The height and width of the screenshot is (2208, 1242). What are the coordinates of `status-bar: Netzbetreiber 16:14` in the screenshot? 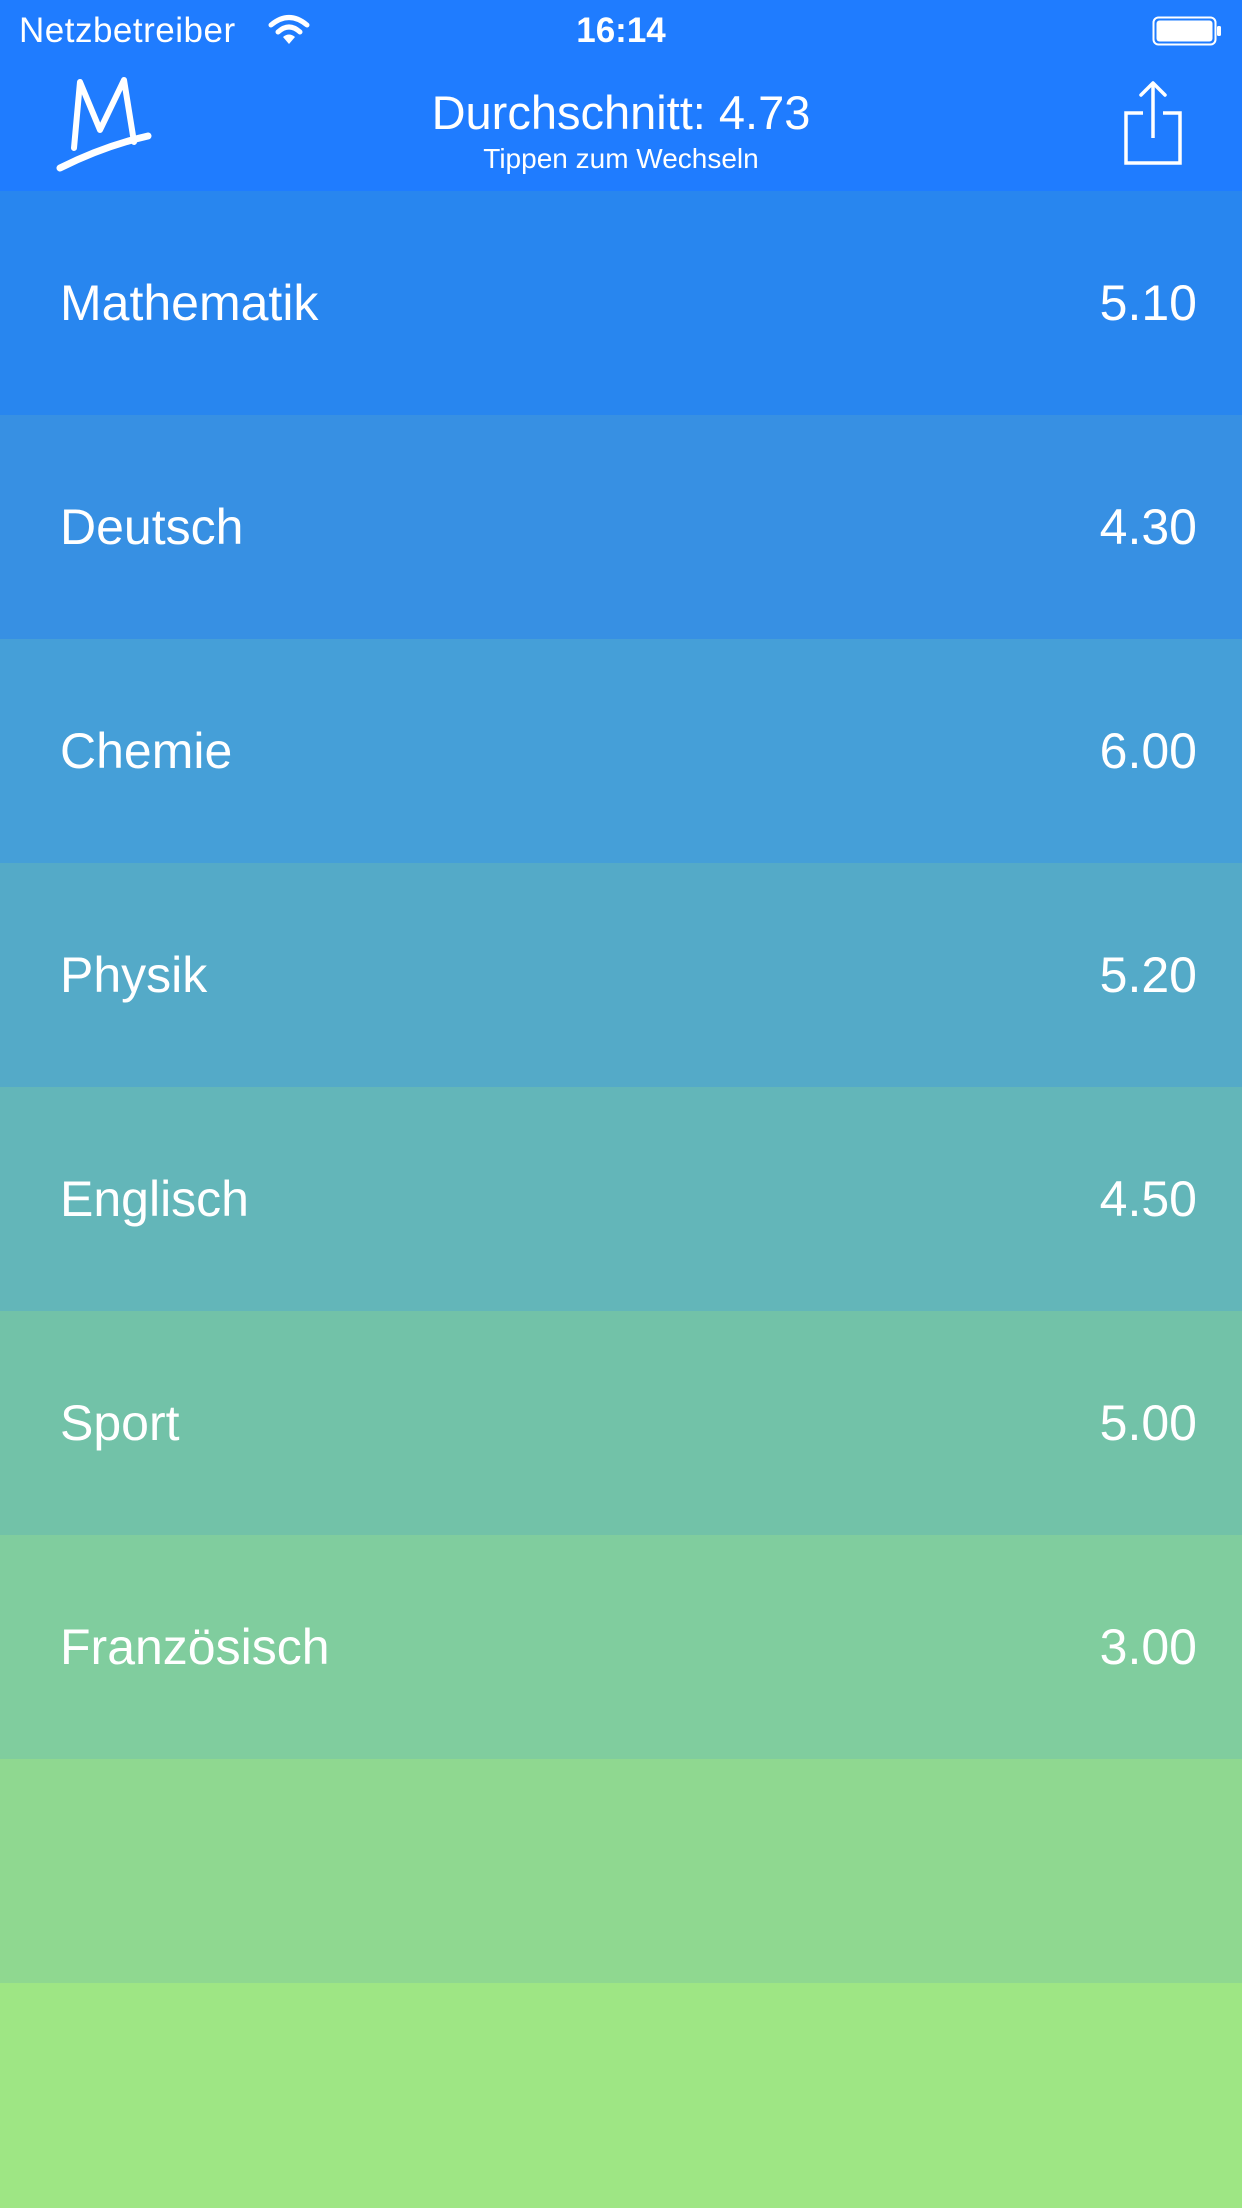 It's located at (621, 30).